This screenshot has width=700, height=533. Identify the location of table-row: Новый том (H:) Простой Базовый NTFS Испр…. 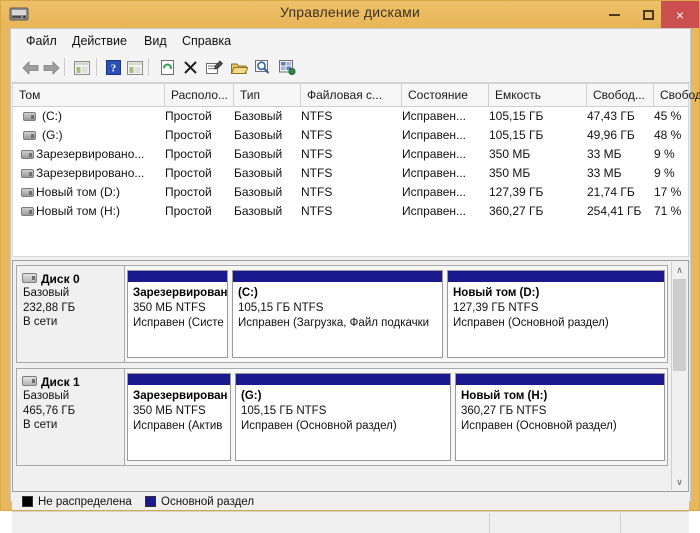
(350, 211).